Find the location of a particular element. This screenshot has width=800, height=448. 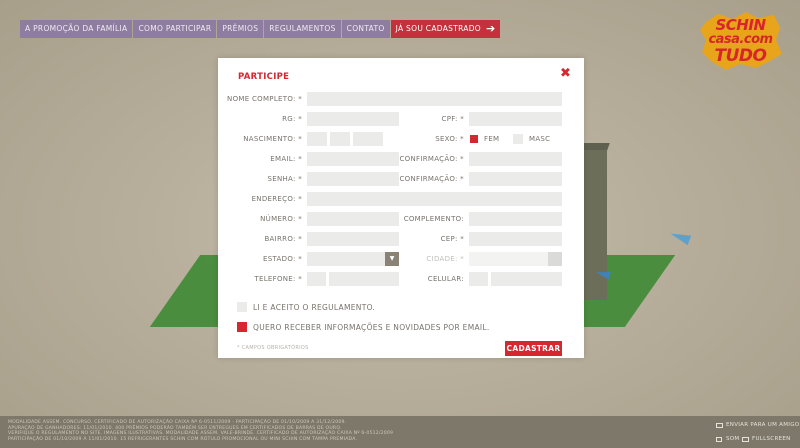

sex-fem-radio is located at coordinates (474, 139).